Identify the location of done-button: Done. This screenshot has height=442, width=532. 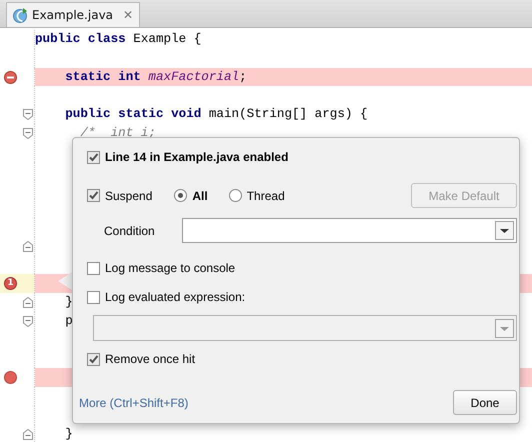
(485, 402).